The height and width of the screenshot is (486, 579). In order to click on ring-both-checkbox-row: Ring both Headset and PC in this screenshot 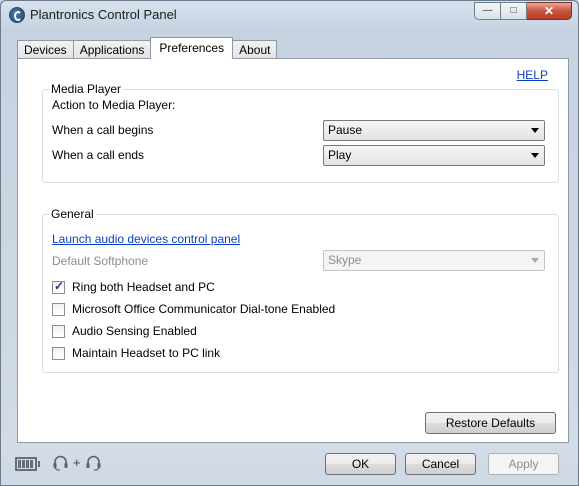, I will do `click(133, 287)`.